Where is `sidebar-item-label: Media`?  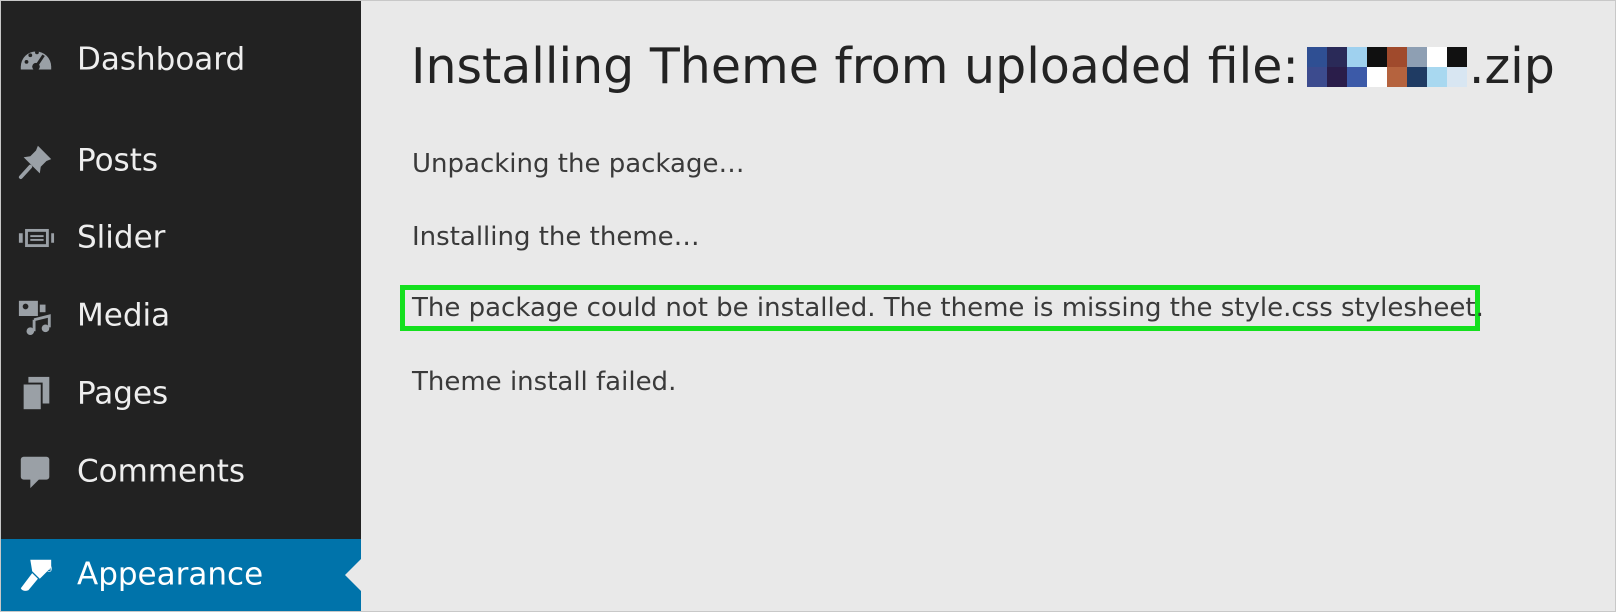
sidebar-item-label: Media is located at coordinates (124, 315).